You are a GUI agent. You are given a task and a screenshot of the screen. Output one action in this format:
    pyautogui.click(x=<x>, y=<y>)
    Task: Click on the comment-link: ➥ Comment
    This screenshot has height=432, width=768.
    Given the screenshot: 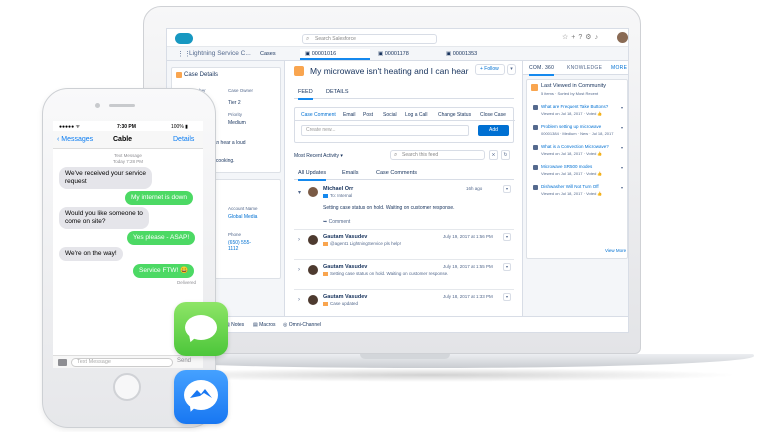 What is the action you would take?
    pyautogui.click(x=336, y=222)
    